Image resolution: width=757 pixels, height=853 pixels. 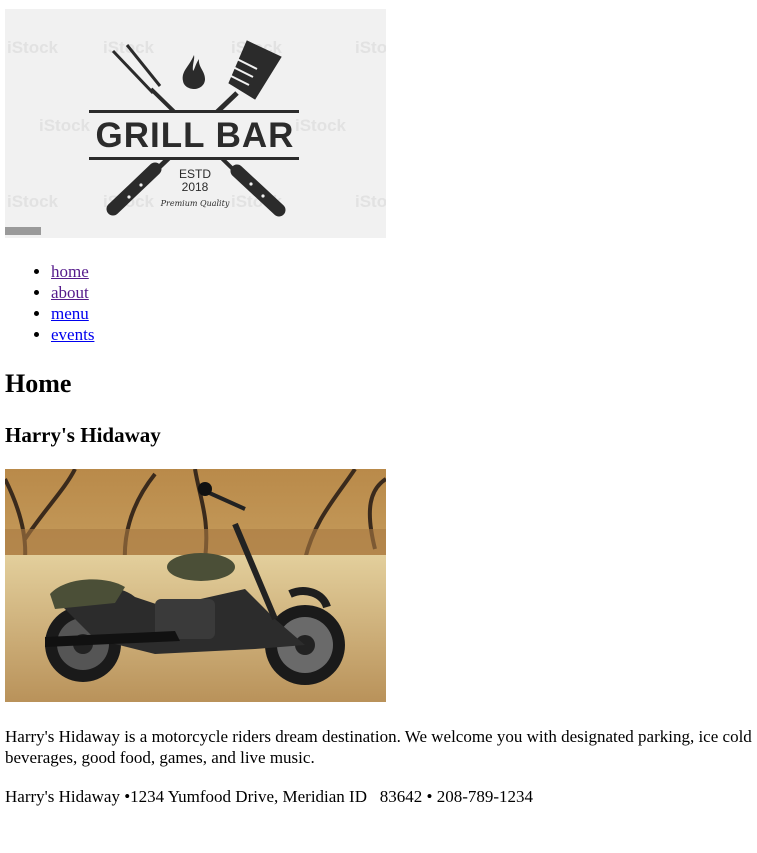 What do you see at coordinates (23, 231) in the screenshot?
I see `stock-credit-bar` at bounding box center [23, 231].